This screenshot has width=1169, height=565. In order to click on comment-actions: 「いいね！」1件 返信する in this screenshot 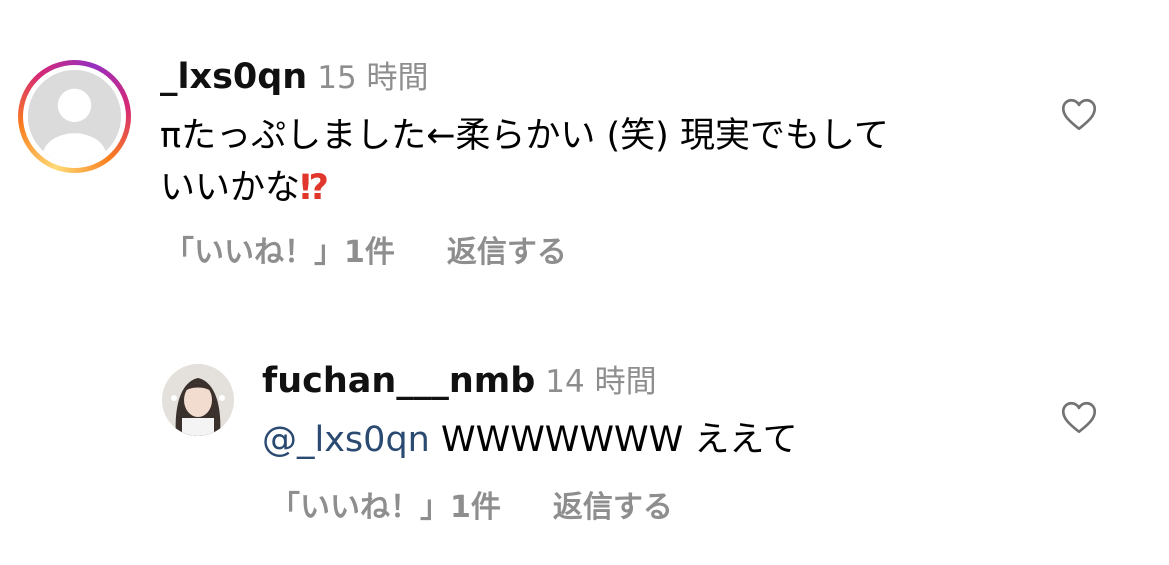, I will do `click(365, 253)`.